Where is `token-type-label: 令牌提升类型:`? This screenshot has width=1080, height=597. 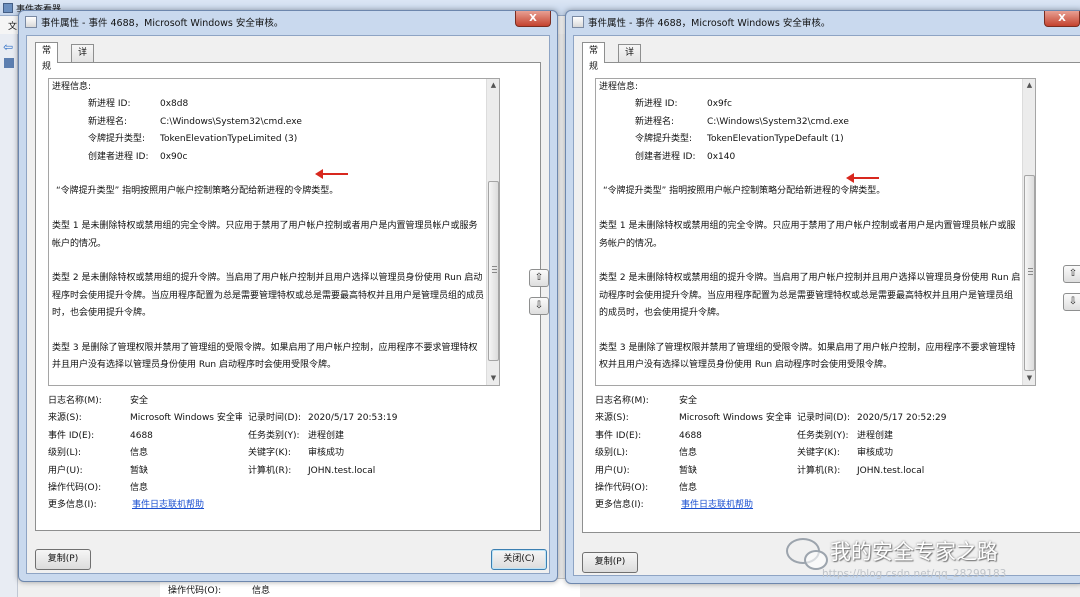 token-type-label: 令牌提升类型: is located at coordinates (117, 139).